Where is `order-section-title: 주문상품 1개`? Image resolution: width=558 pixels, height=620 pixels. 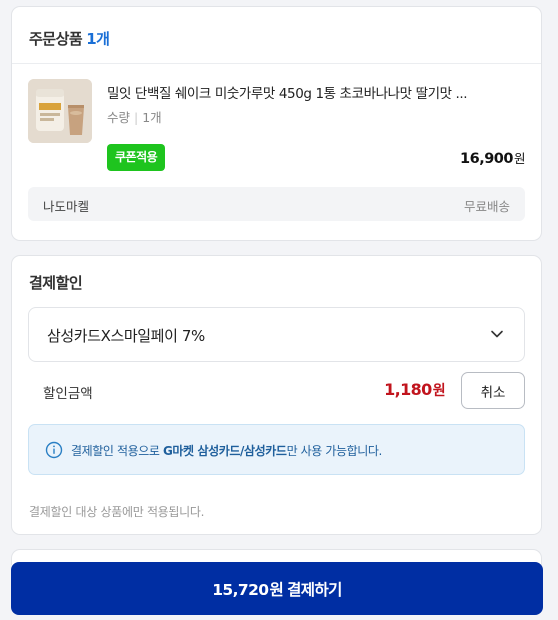
order-section-title: 주문상품 1개 is located at coordinates (69, 38).